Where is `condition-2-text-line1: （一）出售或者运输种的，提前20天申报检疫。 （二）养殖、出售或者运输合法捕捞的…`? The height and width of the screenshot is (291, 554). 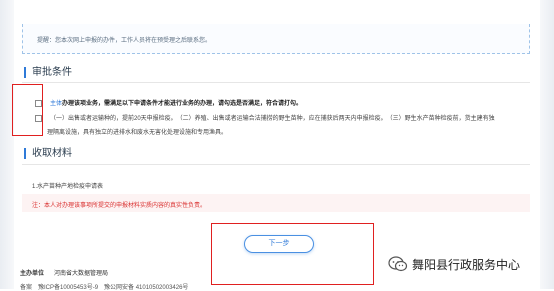
condition-2-text-line1: （一）出售或者运输种的，提前20天申报检疫。 （二）养殖、出售或者运输合法捕捞的… is located at coordinates (272, 119).